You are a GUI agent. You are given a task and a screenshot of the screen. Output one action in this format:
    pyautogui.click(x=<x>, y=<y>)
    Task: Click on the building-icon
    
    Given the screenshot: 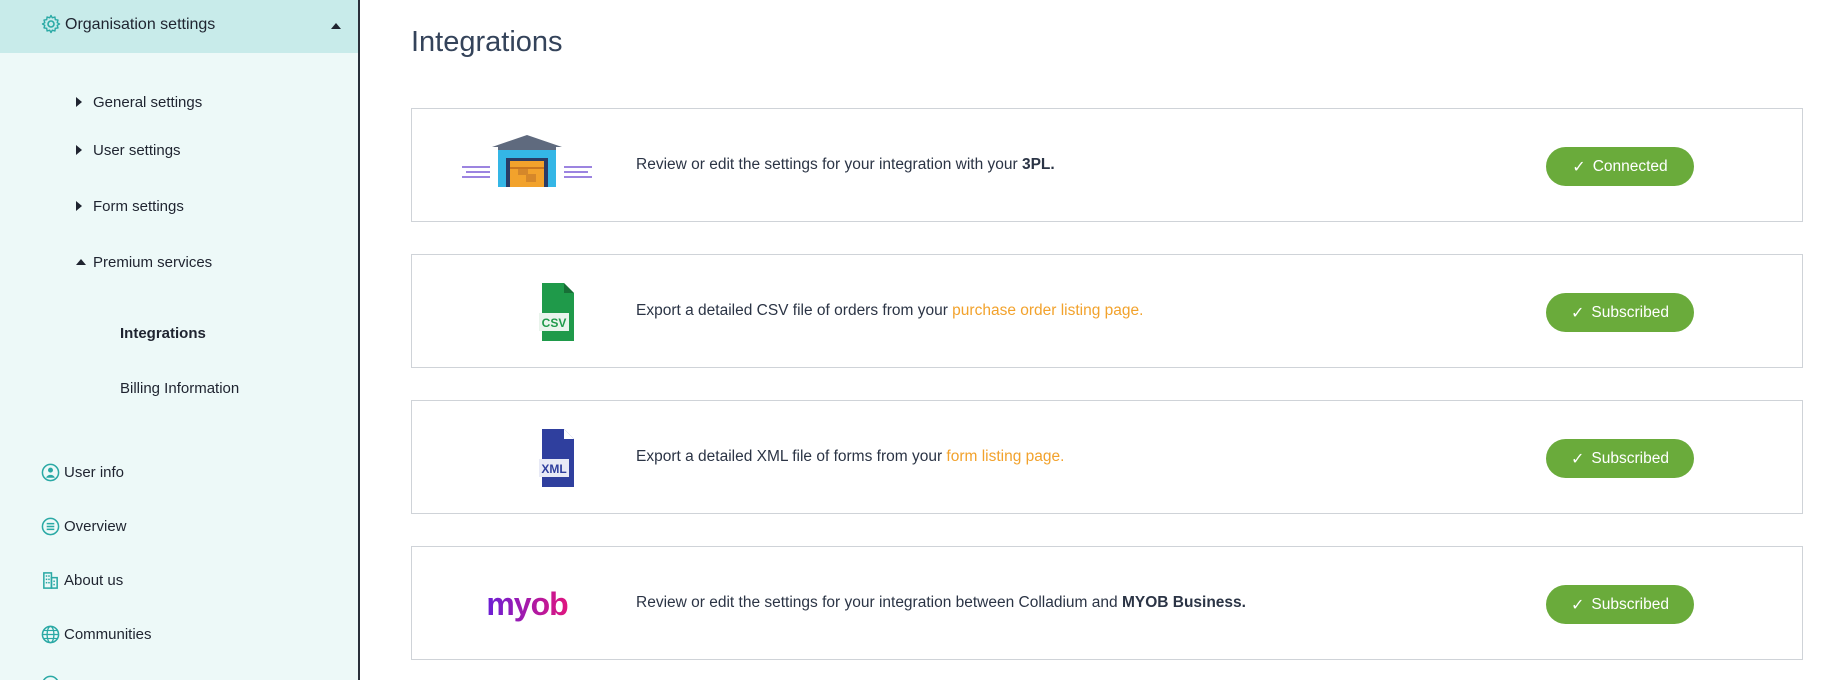 What is the action you would take?
    pyautogui.click(x=50, y=580)
    